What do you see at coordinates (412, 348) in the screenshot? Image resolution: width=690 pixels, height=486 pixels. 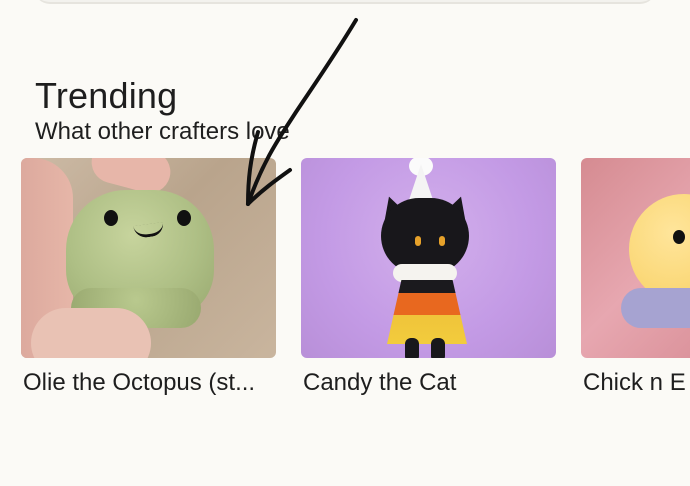 I see `cat-left-leg` at bounding box center [412, 348].